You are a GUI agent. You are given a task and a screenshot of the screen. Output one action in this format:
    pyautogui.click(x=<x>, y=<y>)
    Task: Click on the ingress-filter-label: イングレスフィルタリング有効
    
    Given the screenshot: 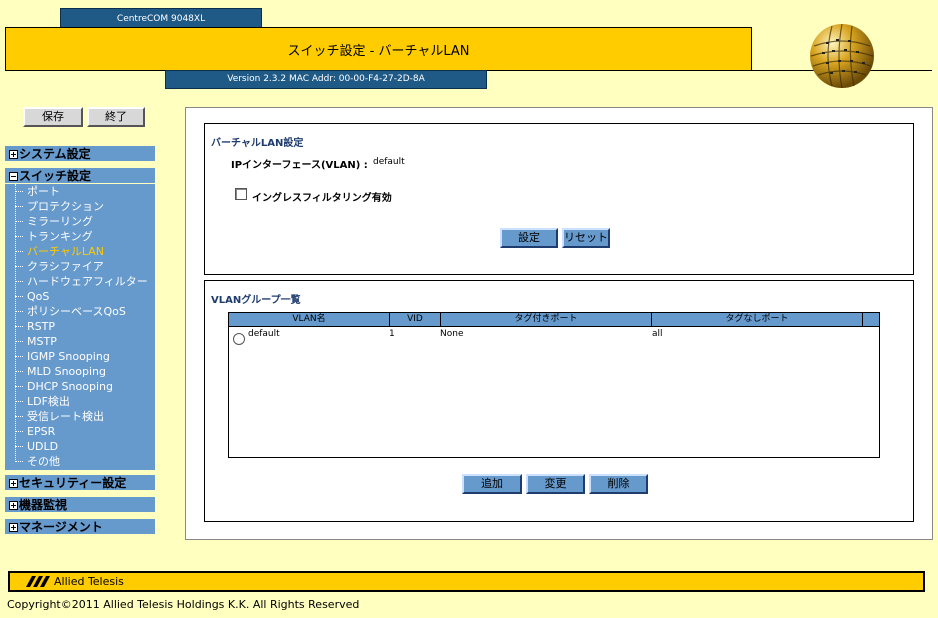 What is the action you would take?
    pyautogui.click(x=322, y=198)
    